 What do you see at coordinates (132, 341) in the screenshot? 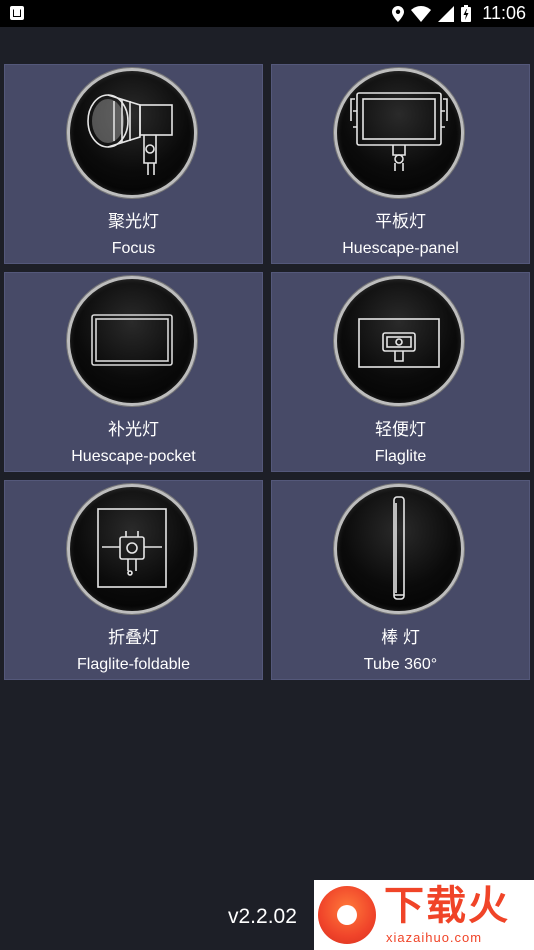
I see `pocket-light-icon` at bounding box center [132, 341].